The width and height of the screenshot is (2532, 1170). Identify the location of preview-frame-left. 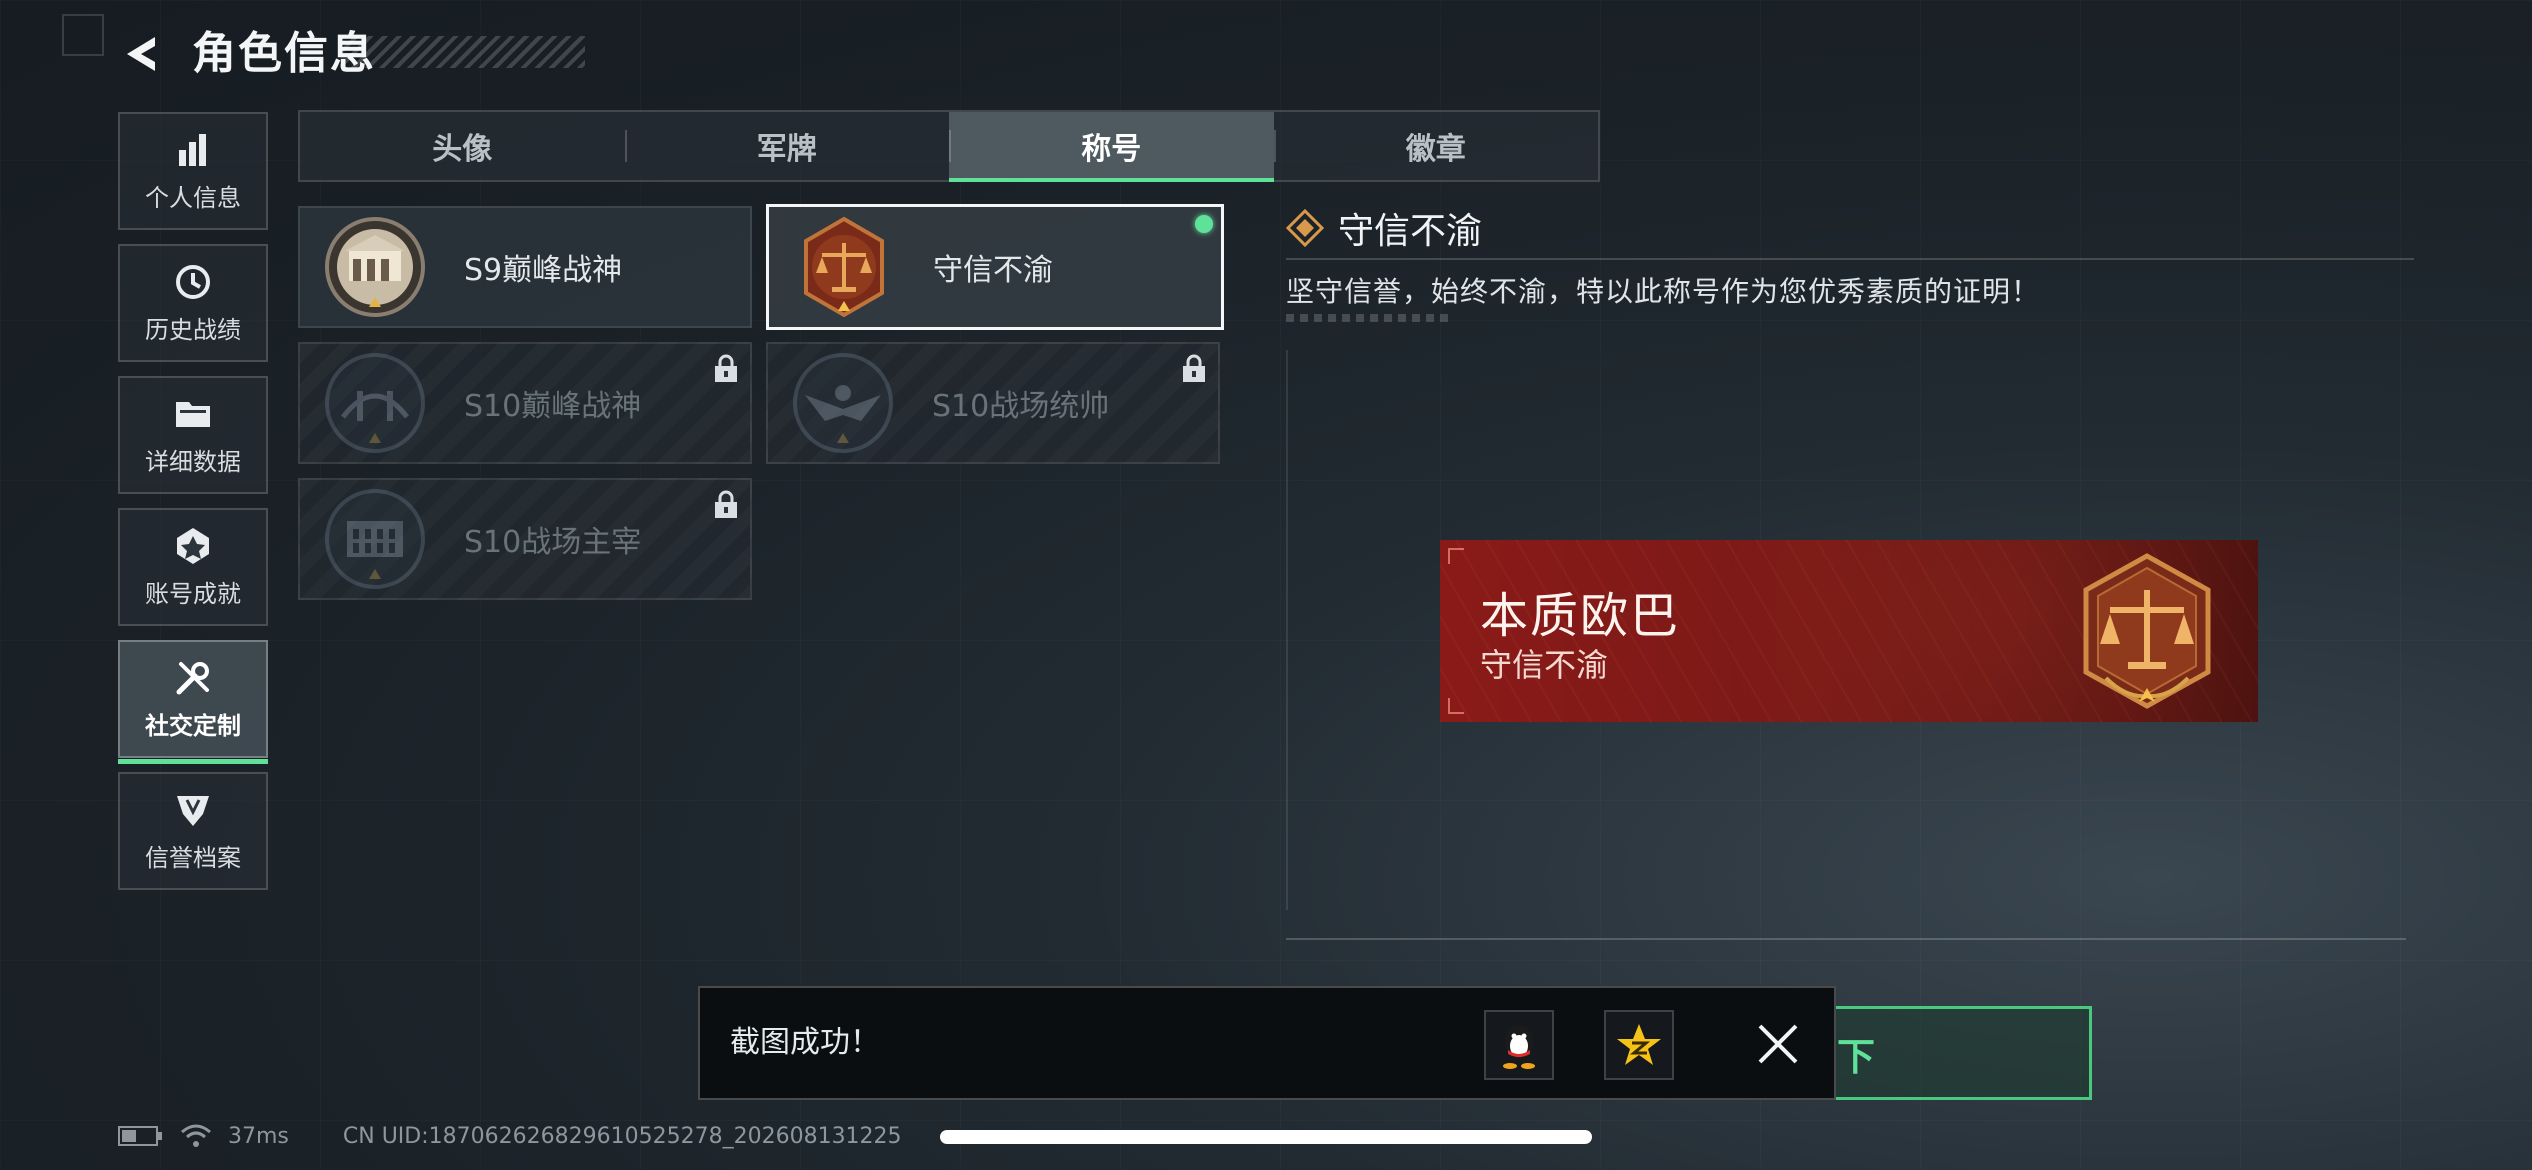
(1287, 630).